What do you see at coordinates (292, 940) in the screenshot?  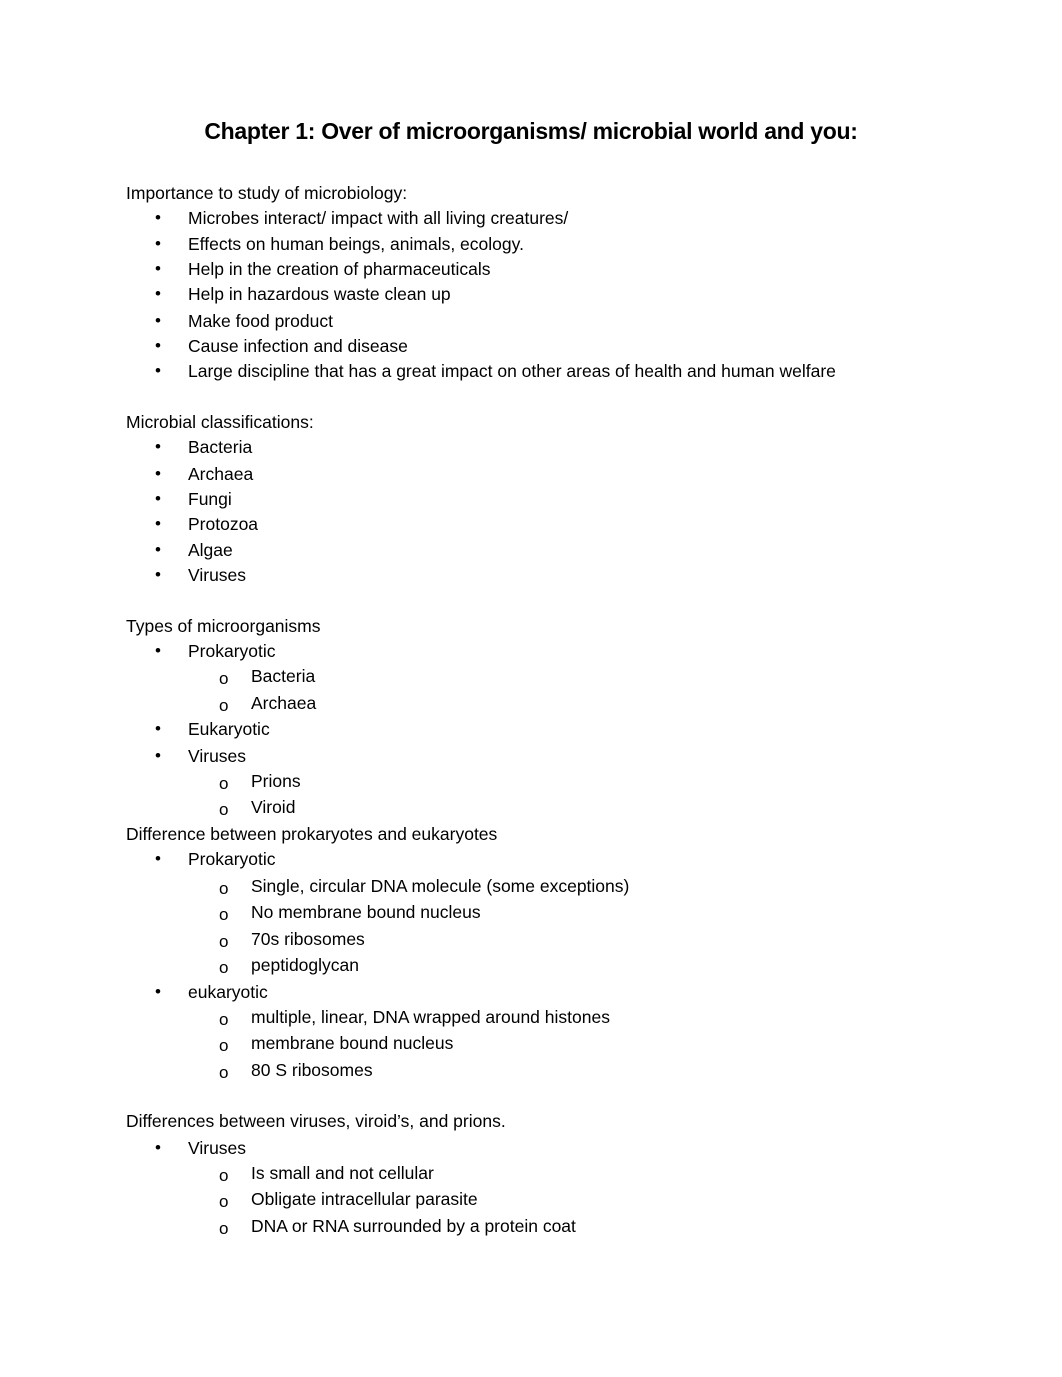 I see `sub-list-item: o 70s ribosomes` at bounding box center [292, 940].